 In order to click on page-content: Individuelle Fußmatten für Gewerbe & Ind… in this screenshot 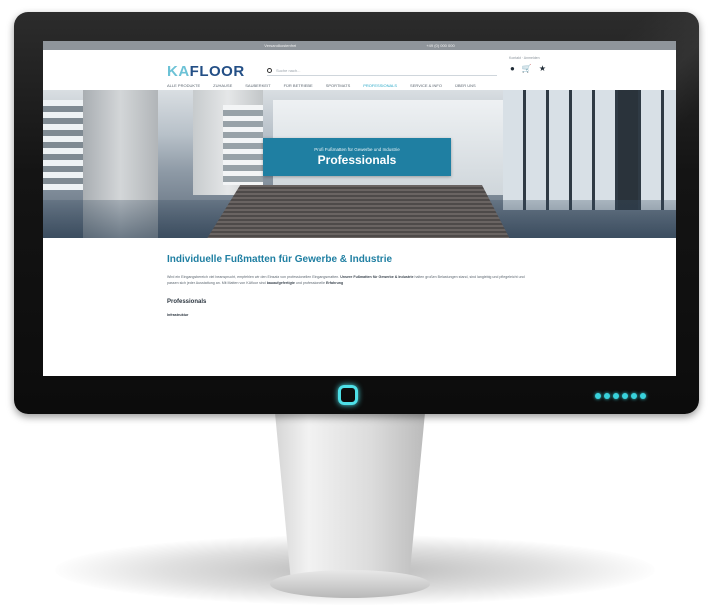, I will do `click(295, 277)`.